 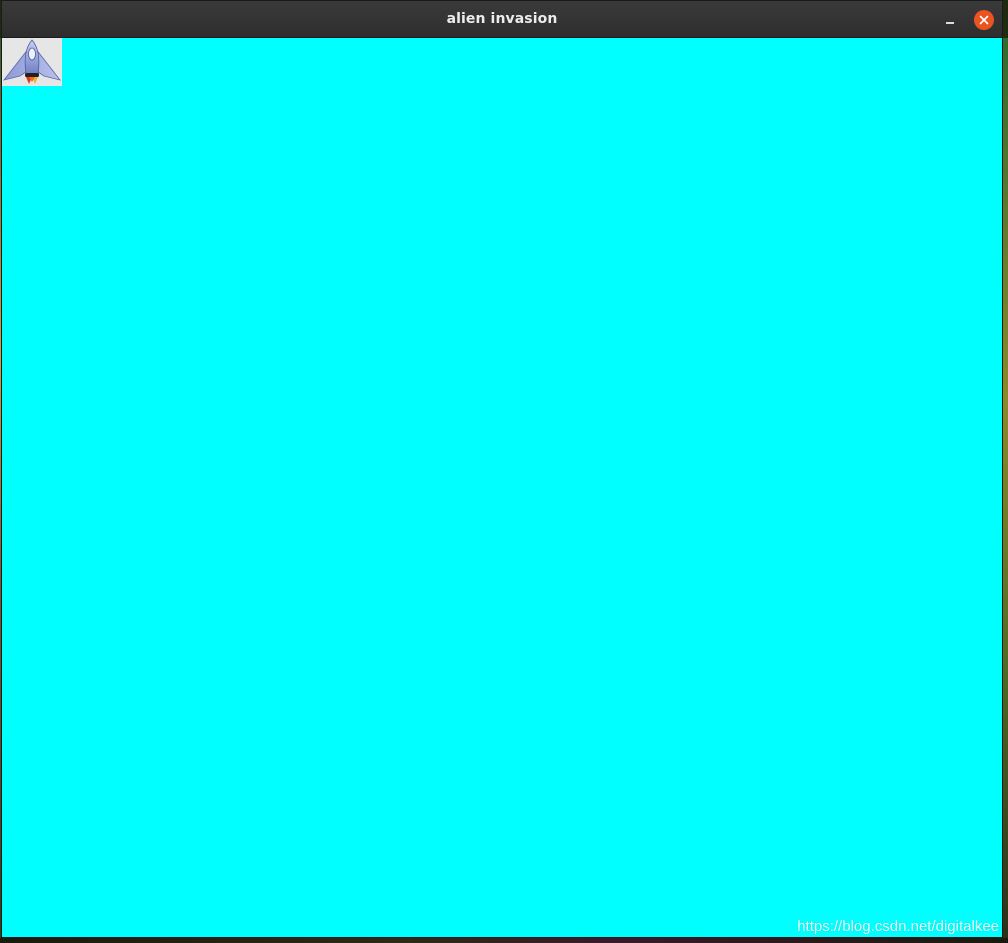 I want to click on close-icon, so click(x=984, y=20).